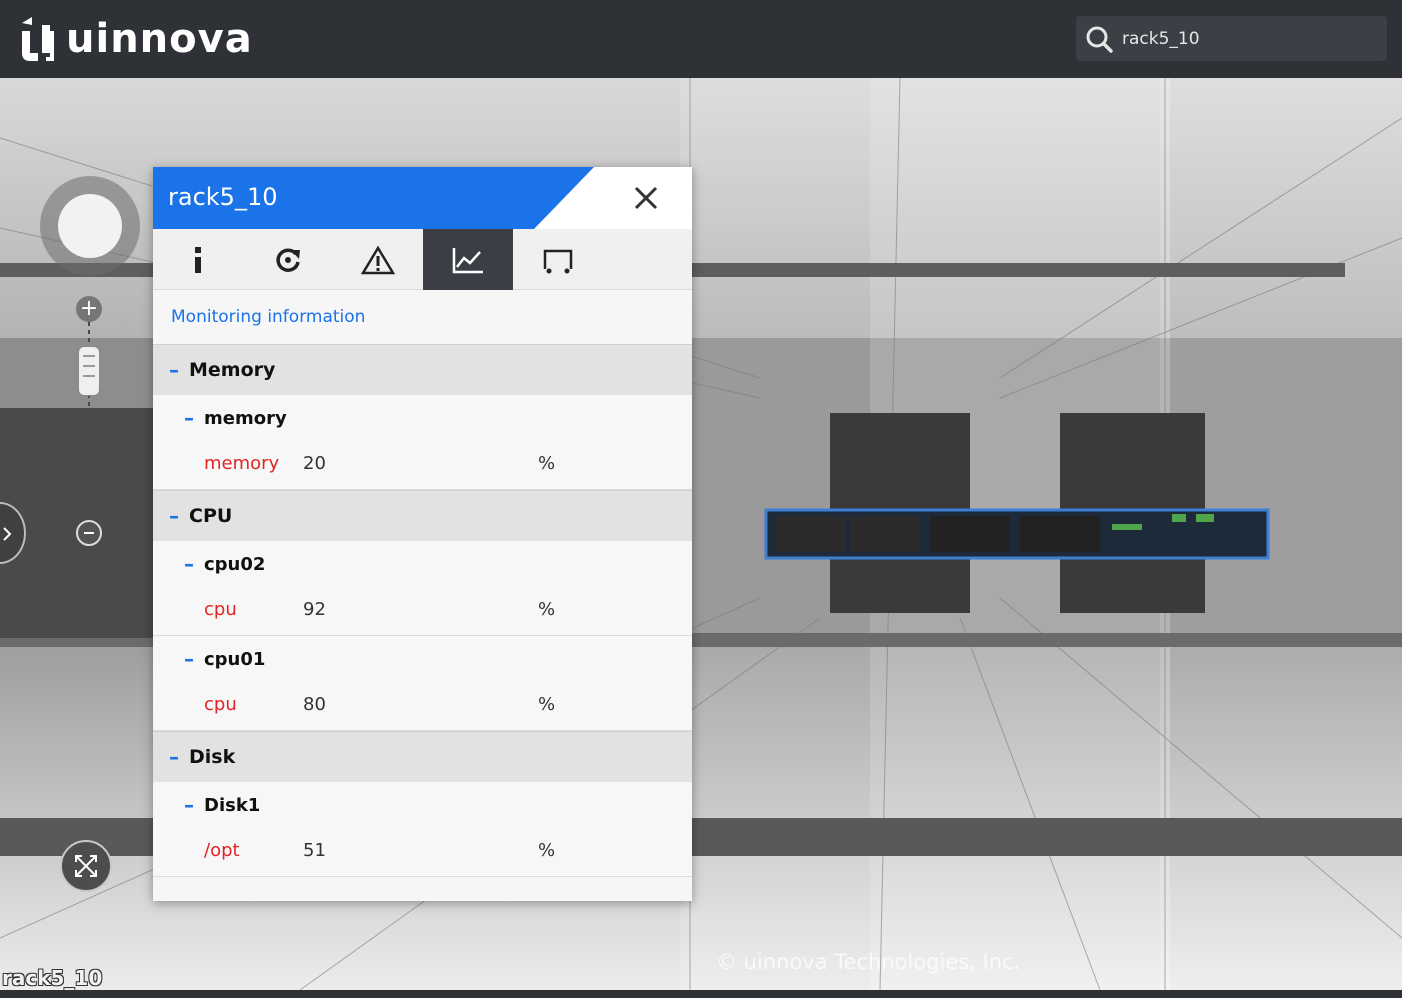  I want to click on tab-refresh, so click(288, 259).